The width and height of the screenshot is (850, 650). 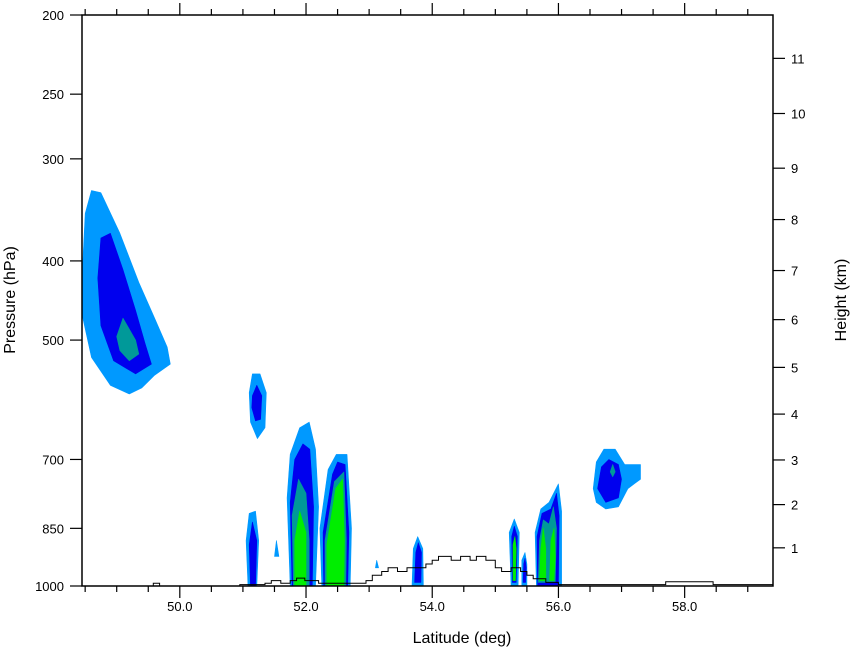 I want to click on x-axis-title: Latitude (deg), so click(x=462, y=638).